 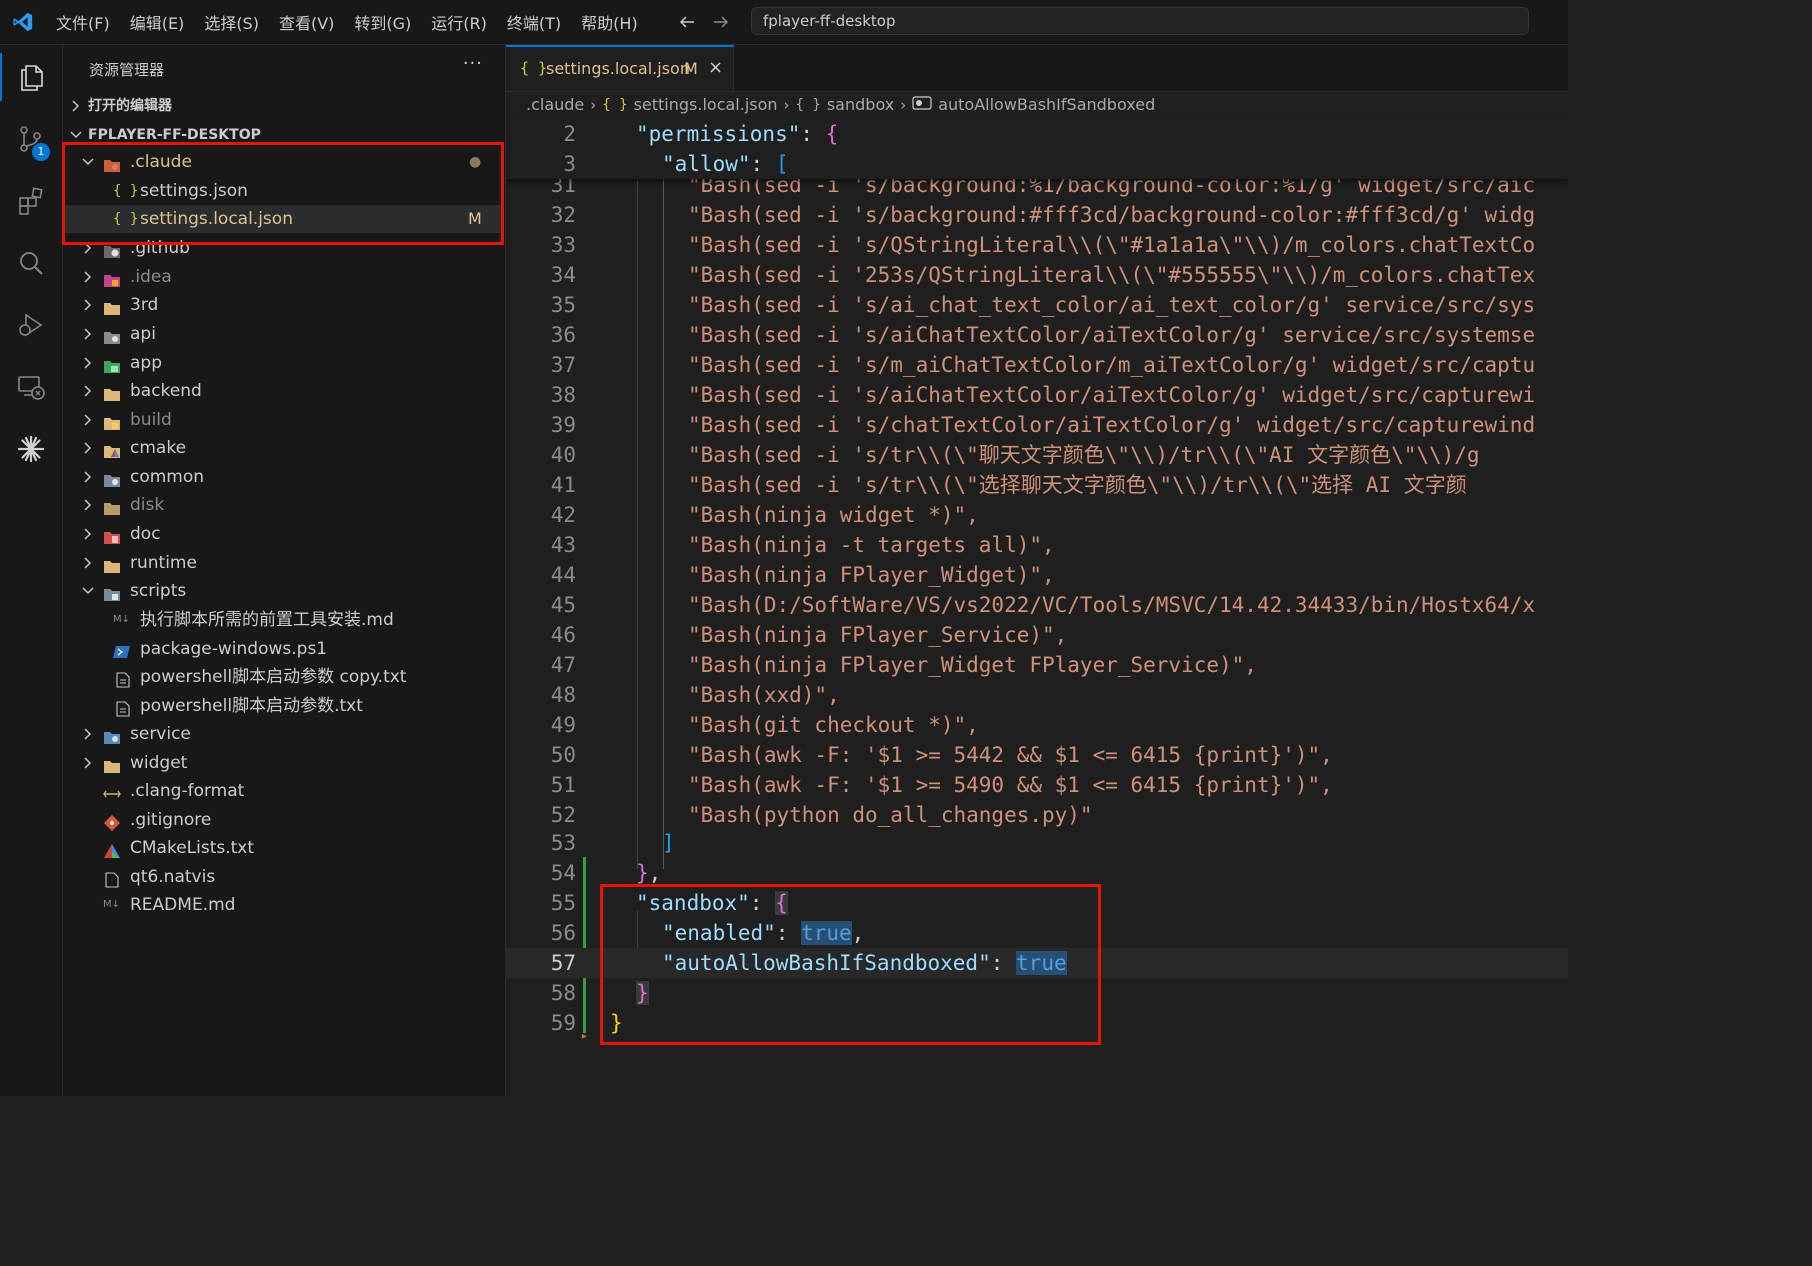 What do you see at coordinates (167, 477) in the screenshot?
I see `tree-label: common` at bounding box center [167, 477].